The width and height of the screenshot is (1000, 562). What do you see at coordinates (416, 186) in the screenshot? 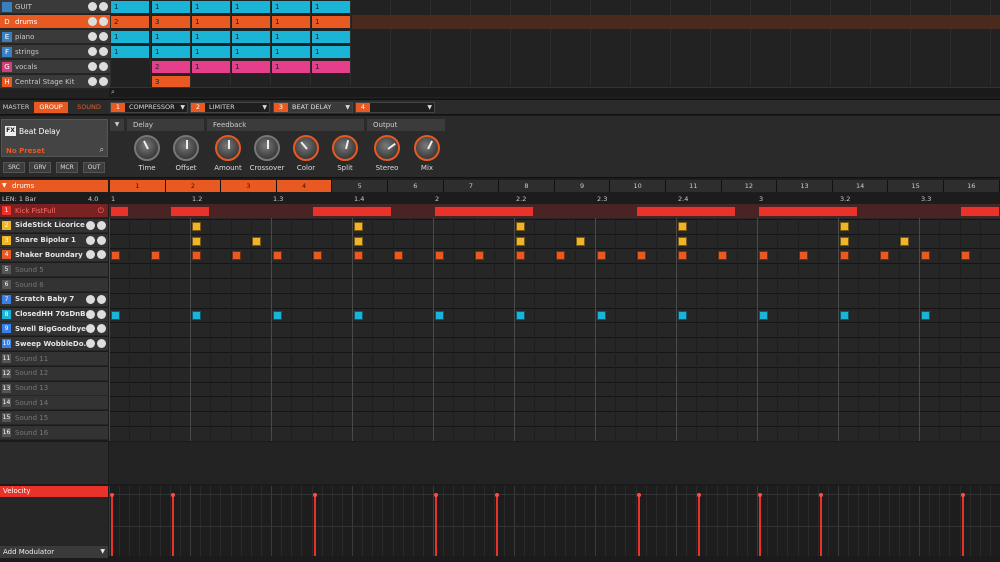
I see `pattern-button: 6` at bounding box center [416, 186].